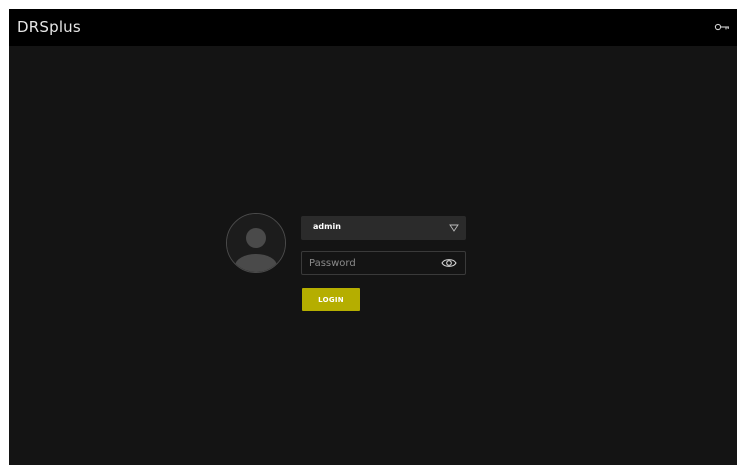 This screenshot has height=474, width=746. Describe the element at coordinates (373, 27) in the screenshot. I see `top-bar: DRSplus` at that location.